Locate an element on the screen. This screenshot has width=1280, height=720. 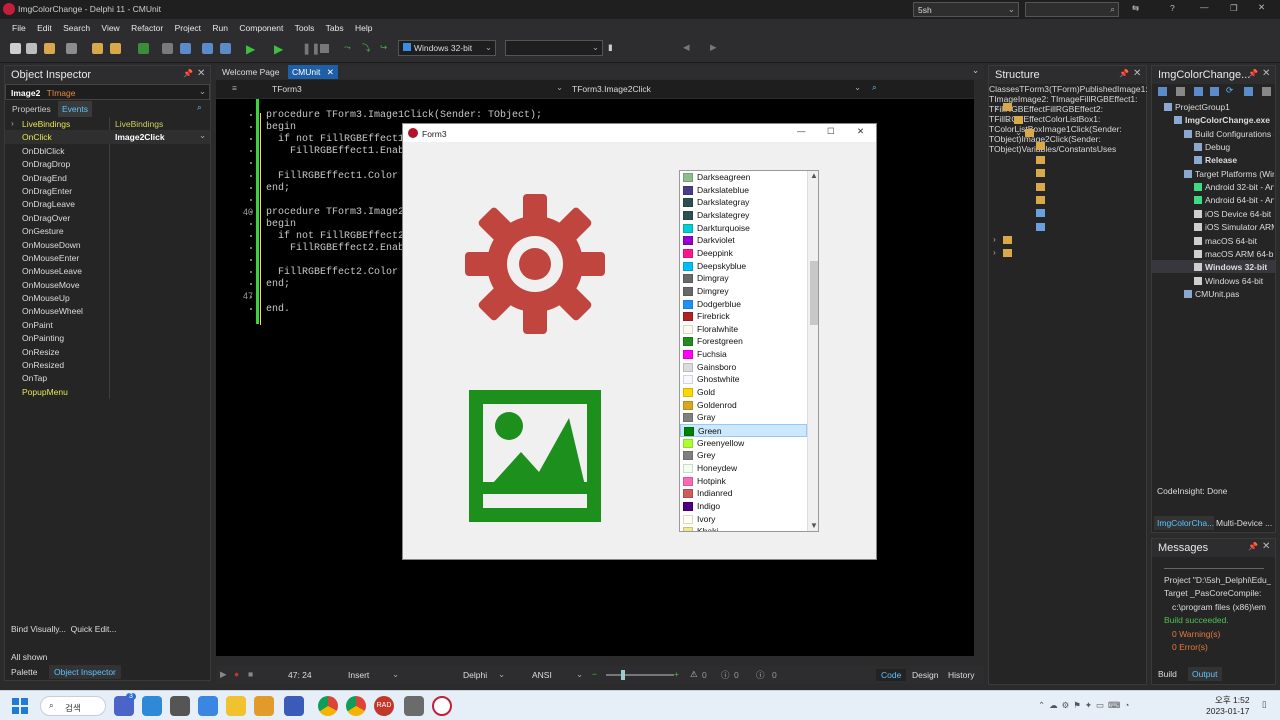
event-row: OnMouseUp is located at coordinates (107, 297).